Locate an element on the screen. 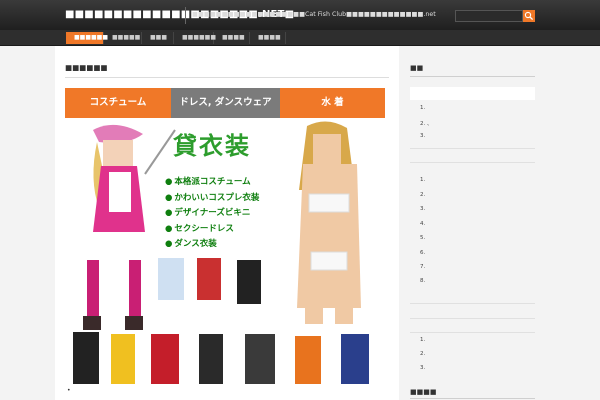  sidebar-list-item: 7. is located at coordinates (422, 267).